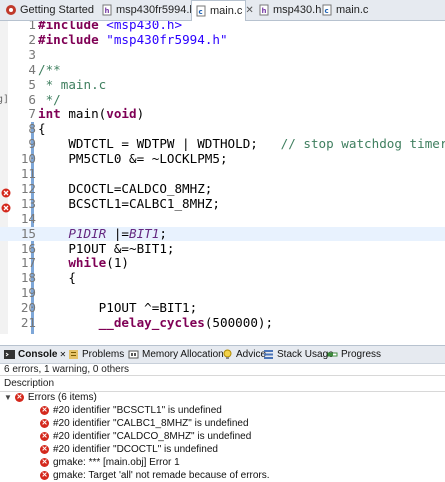 The image size is (445, 482). Describe the element at coordinates (32, 84) in the screenshot. I see `line-number: 5` at that location.